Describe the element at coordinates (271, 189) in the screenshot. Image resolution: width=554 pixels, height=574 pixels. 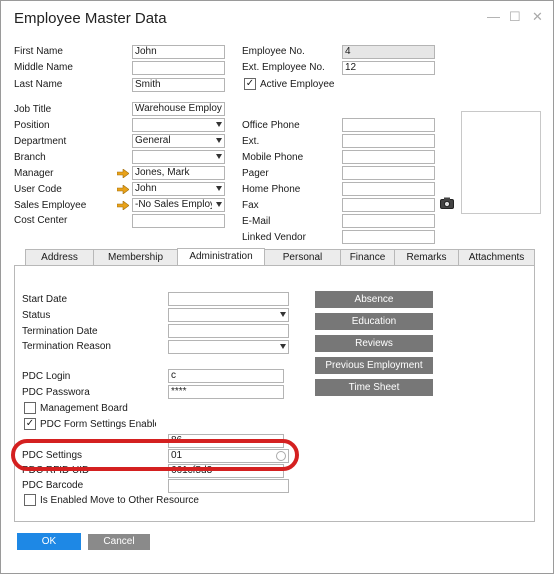
I see `home-phone-label: Home Phone` at that location.